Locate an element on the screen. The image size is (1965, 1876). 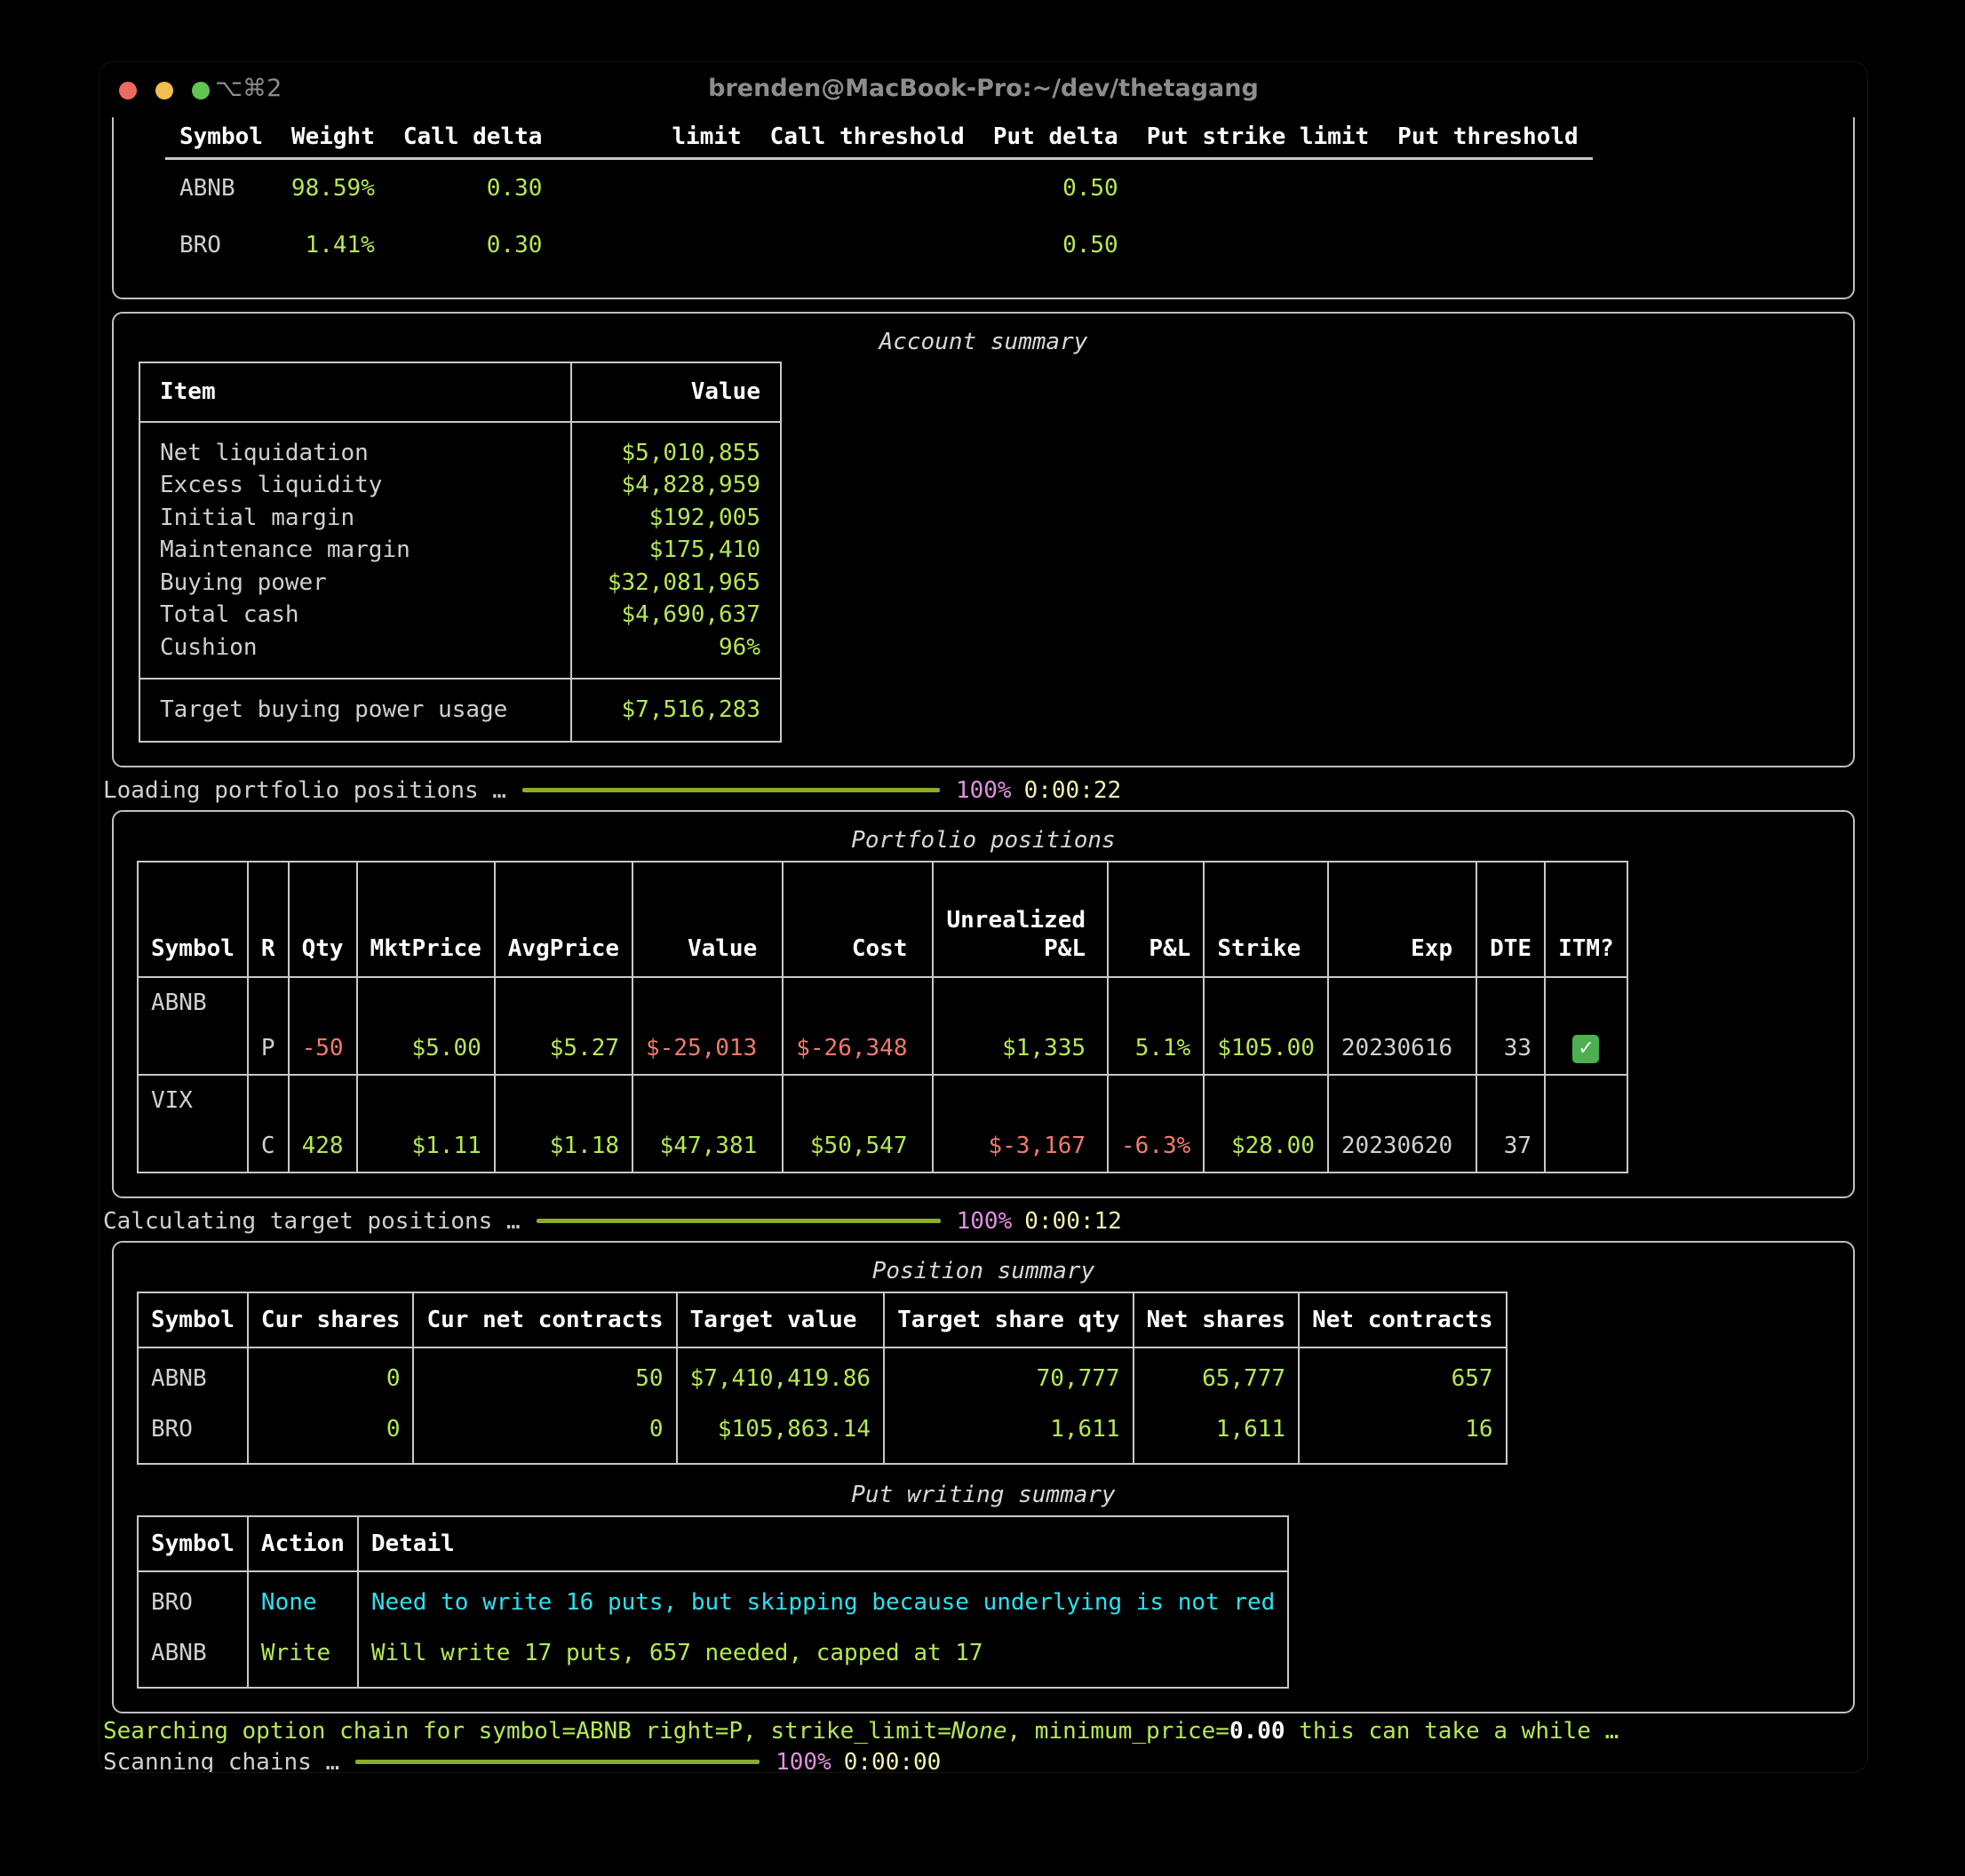
cell-pl: -6.3% is located at coordinates (1156, 1123).